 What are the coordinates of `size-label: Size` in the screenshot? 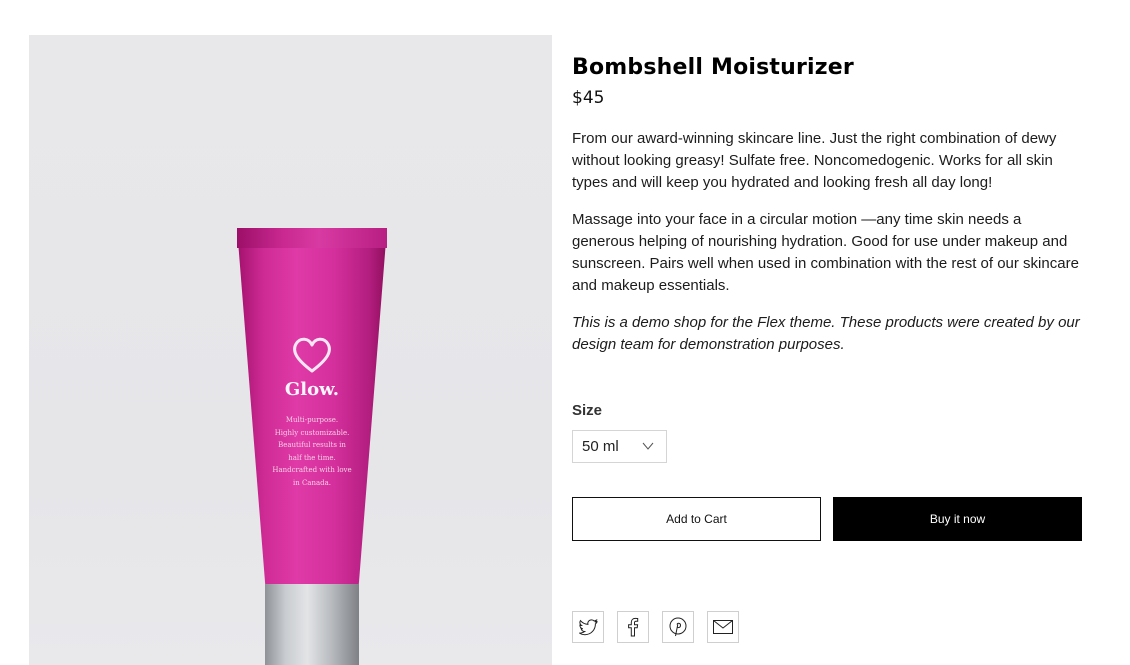 It's located at (587, 410).